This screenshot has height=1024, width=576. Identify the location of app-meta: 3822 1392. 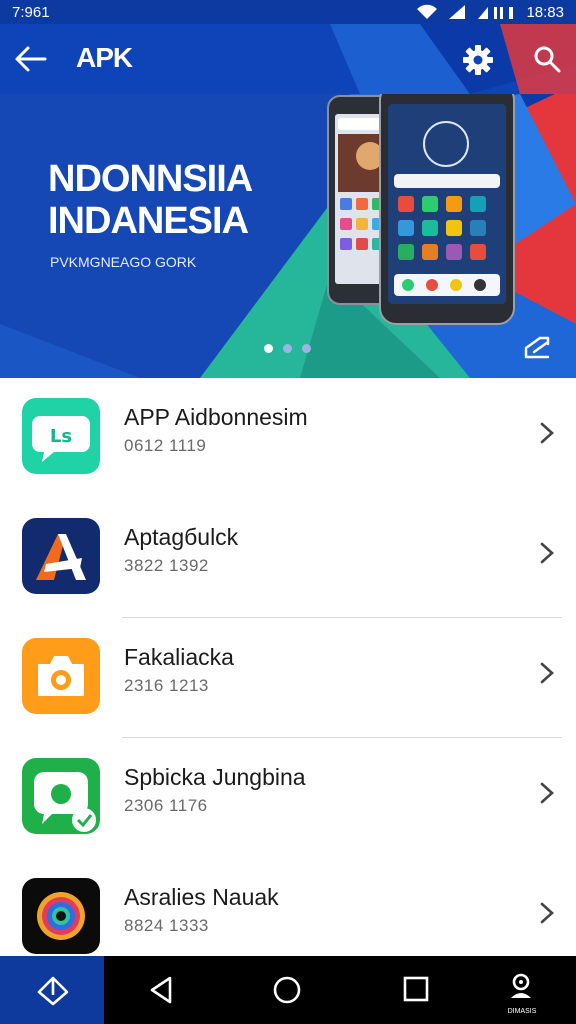
(166, 565).